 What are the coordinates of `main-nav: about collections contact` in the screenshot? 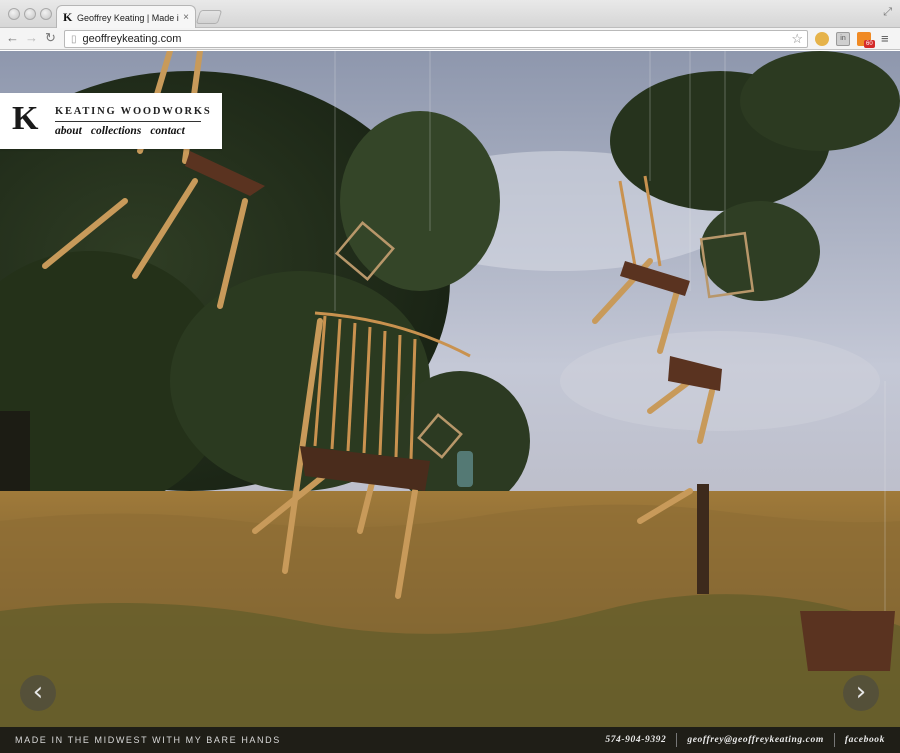 It's located at (120, 131).